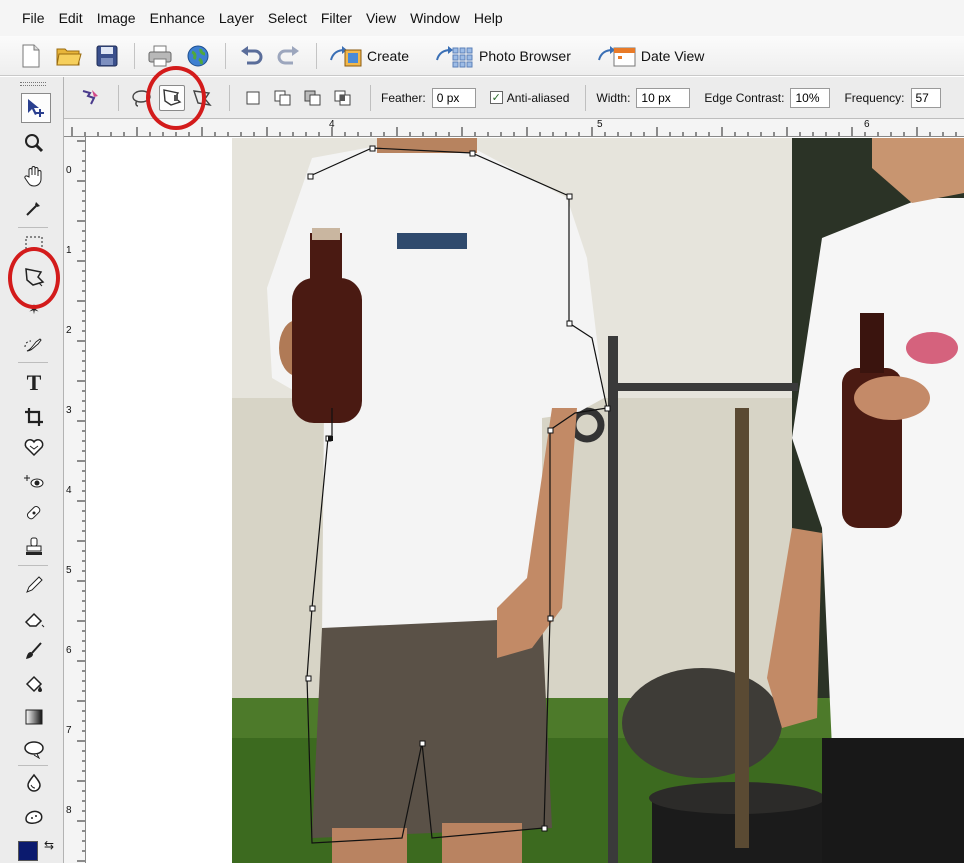  What do you see at coordinates (346, 55) in the screenshot?
I see `create-icon` at bounding box center [346, 55].